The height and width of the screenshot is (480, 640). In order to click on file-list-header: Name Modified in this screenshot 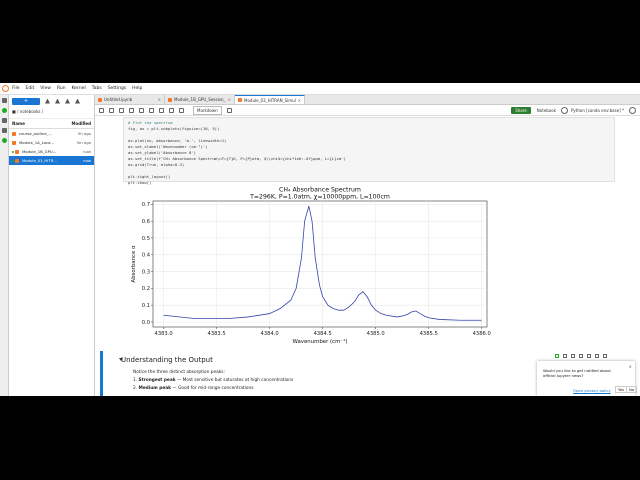, I will do `click(51, 124)`.